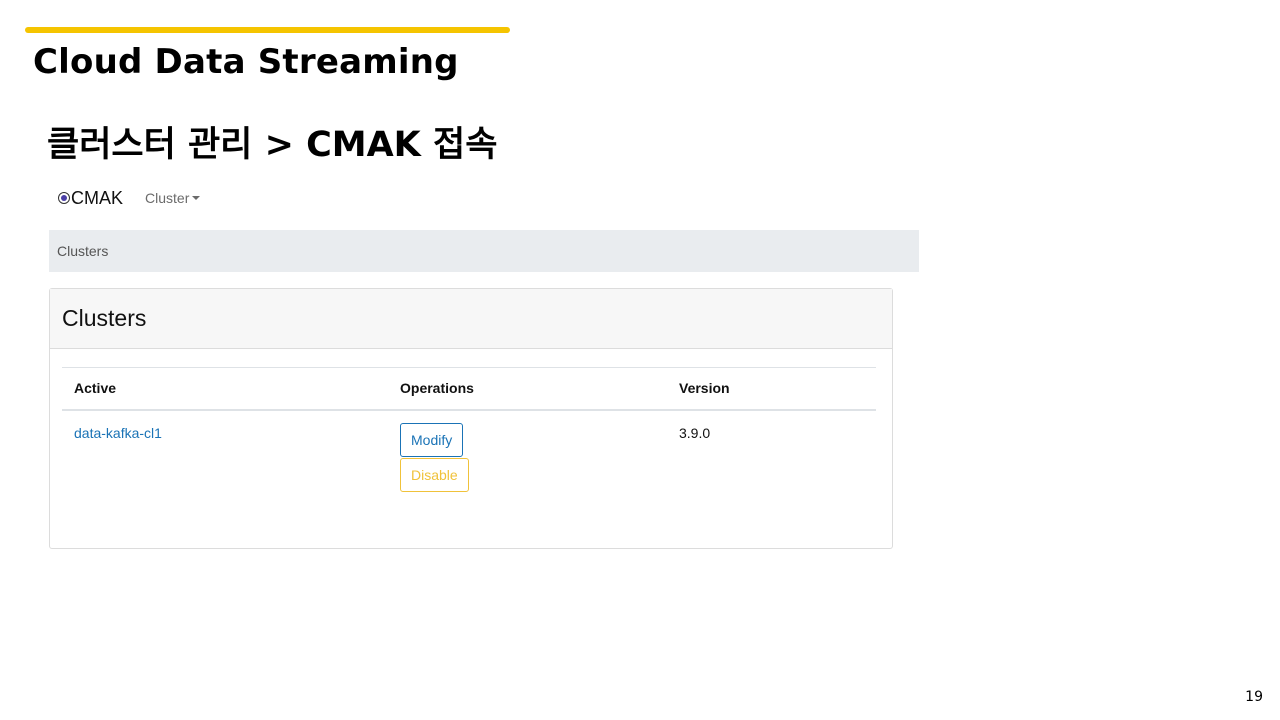 This screenshot has height=720, width=1280. What do you see at coordinates (471, 319) in the screenshot?
I see `card-header: Clusters` at bounding box center [471, 319].